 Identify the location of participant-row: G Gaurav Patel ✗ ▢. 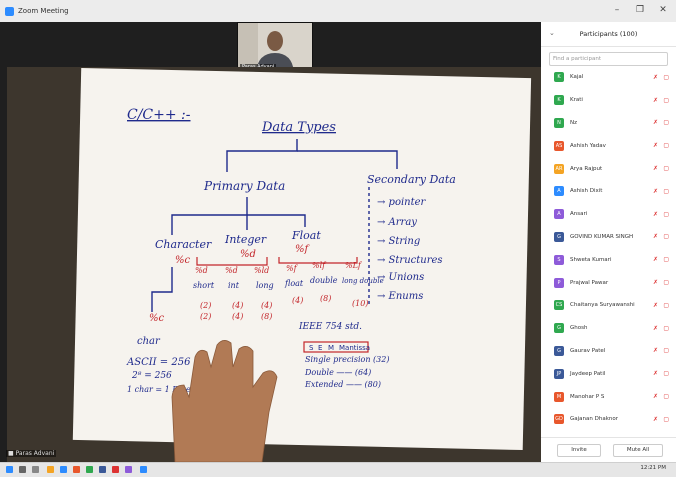
(608, 351).